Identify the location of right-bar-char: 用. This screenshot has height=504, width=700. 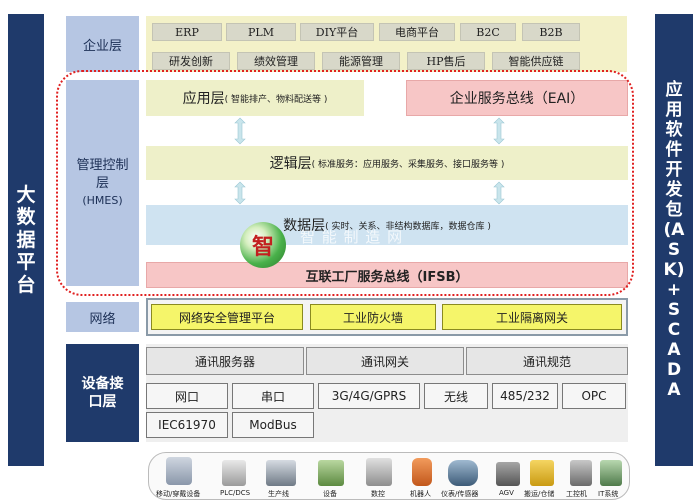
(674, 109).